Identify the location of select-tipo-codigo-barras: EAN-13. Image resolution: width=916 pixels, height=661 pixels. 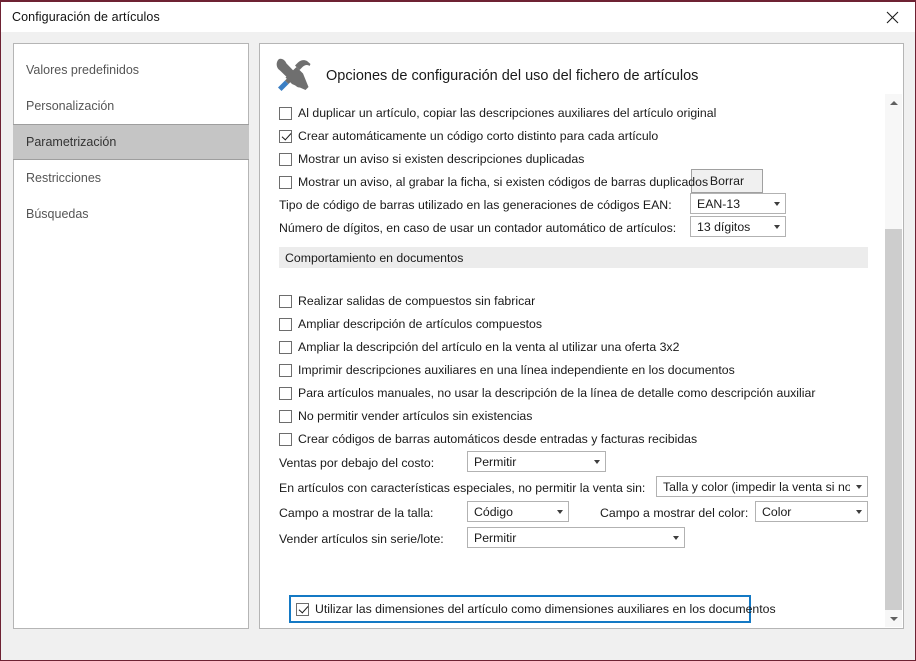
(738, 203).